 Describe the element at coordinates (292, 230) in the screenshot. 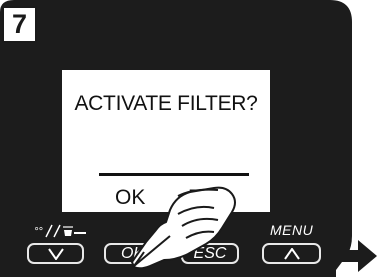

I see `menu-label: MENU` at that location.